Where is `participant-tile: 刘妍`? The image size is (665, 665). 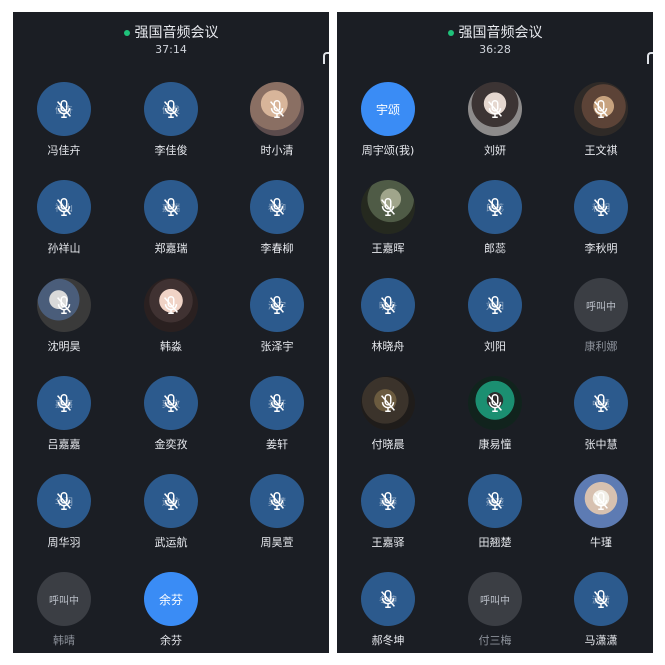 participant-tile: 刘妍 is located at coordinates (495, 120).